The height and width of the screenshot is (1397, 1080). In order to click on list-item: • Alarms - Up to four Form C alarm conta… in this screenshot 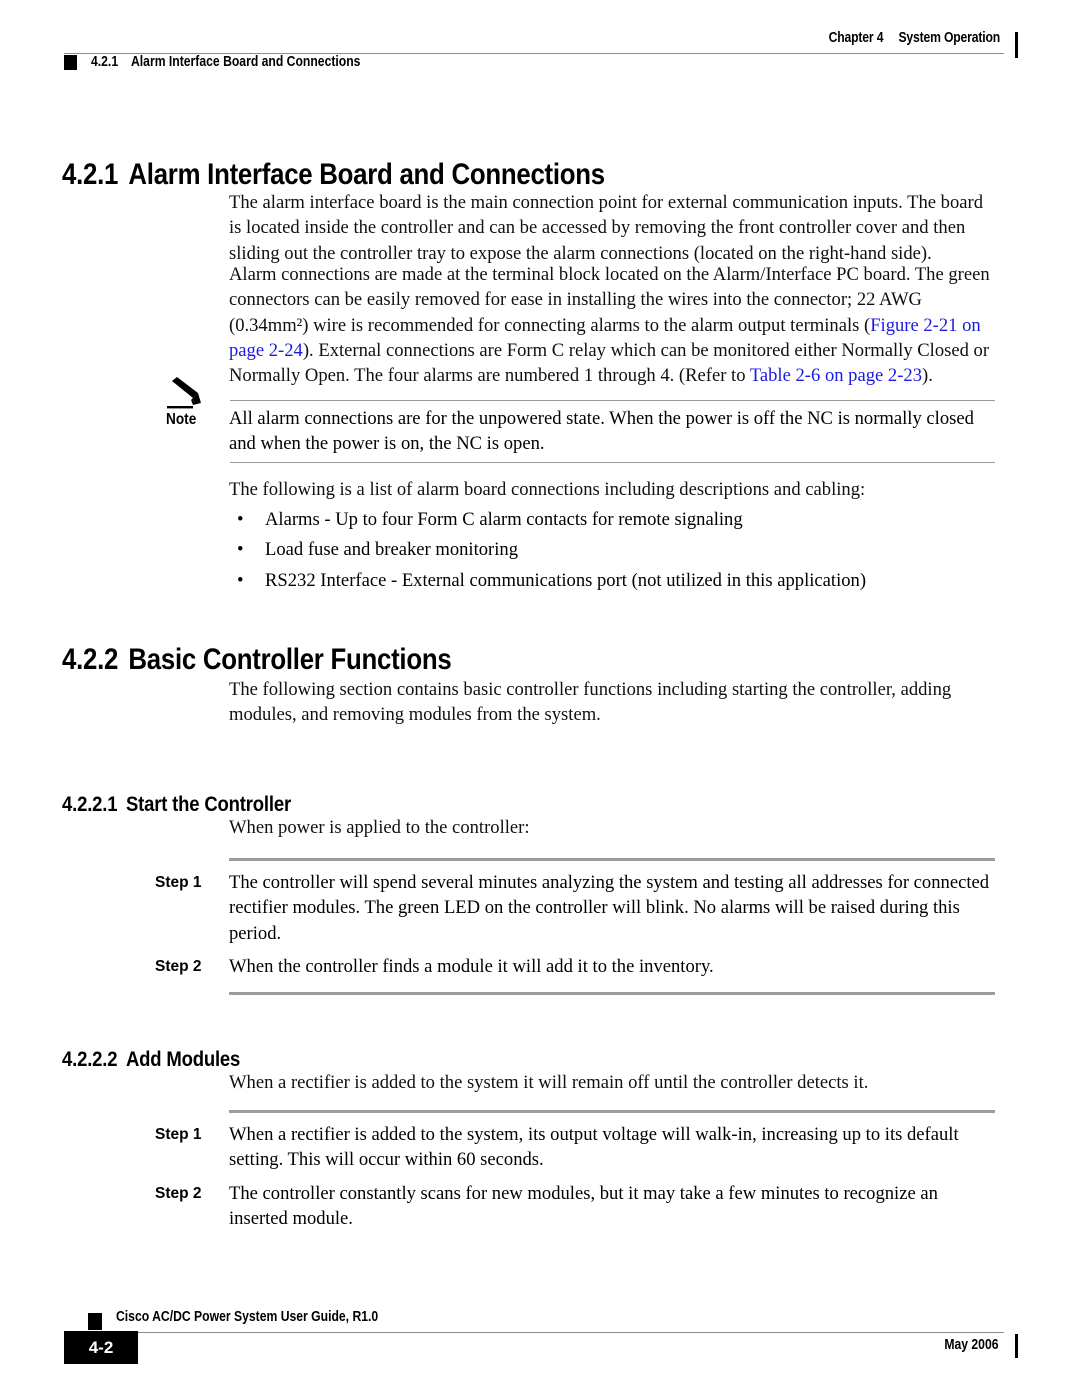, I will do `click(612, 519)`.